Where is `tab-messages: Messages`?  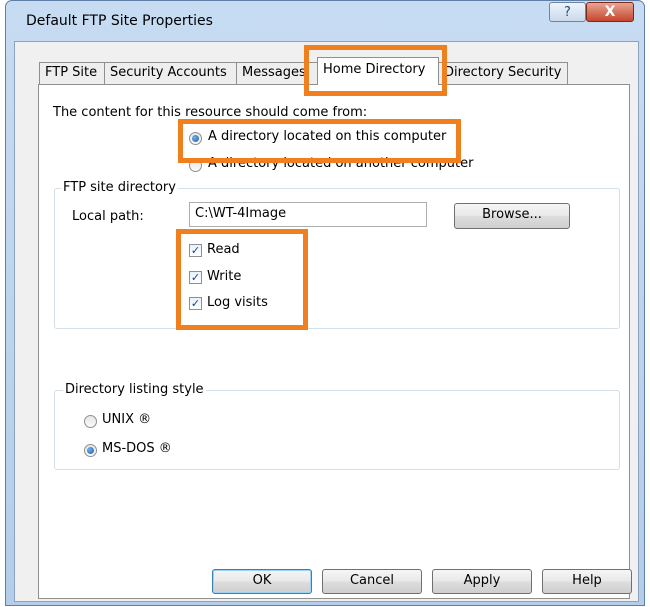
tab-messages: Messages is located at coordinates (277, 73).